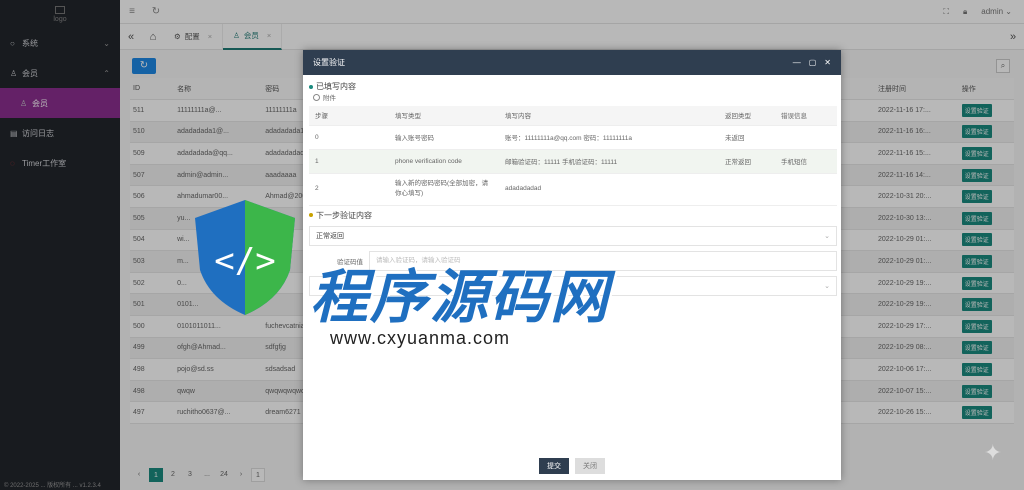 This screenshot has width=1024, height=490. Describe the element at coordinates (992, 452) in the screenshot. I see `sparkle-icon: ✦` at that location.